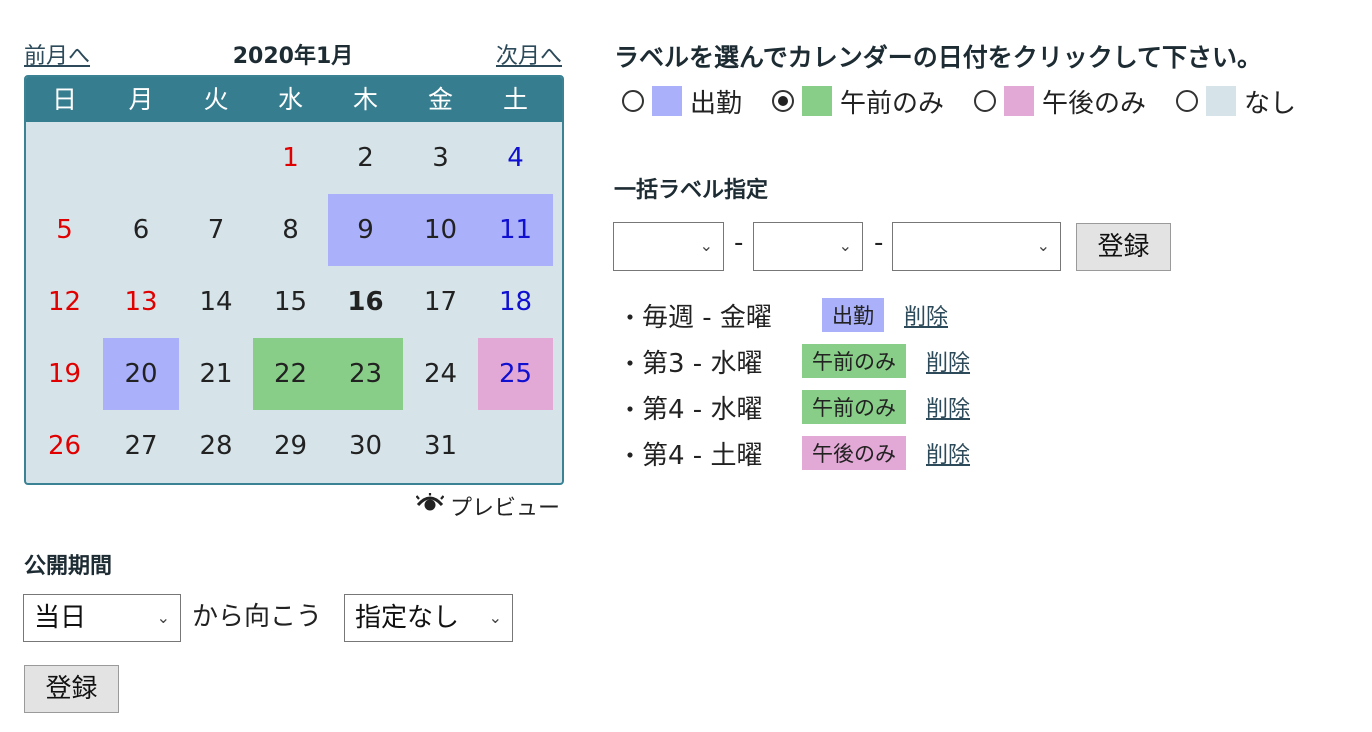 The height and width of the screenshot is (732, 1372). What do you see at coordinates (141, 446) in the screenshot?
I see `calendar-day-cell: 27` at bounding box center [141, 446].